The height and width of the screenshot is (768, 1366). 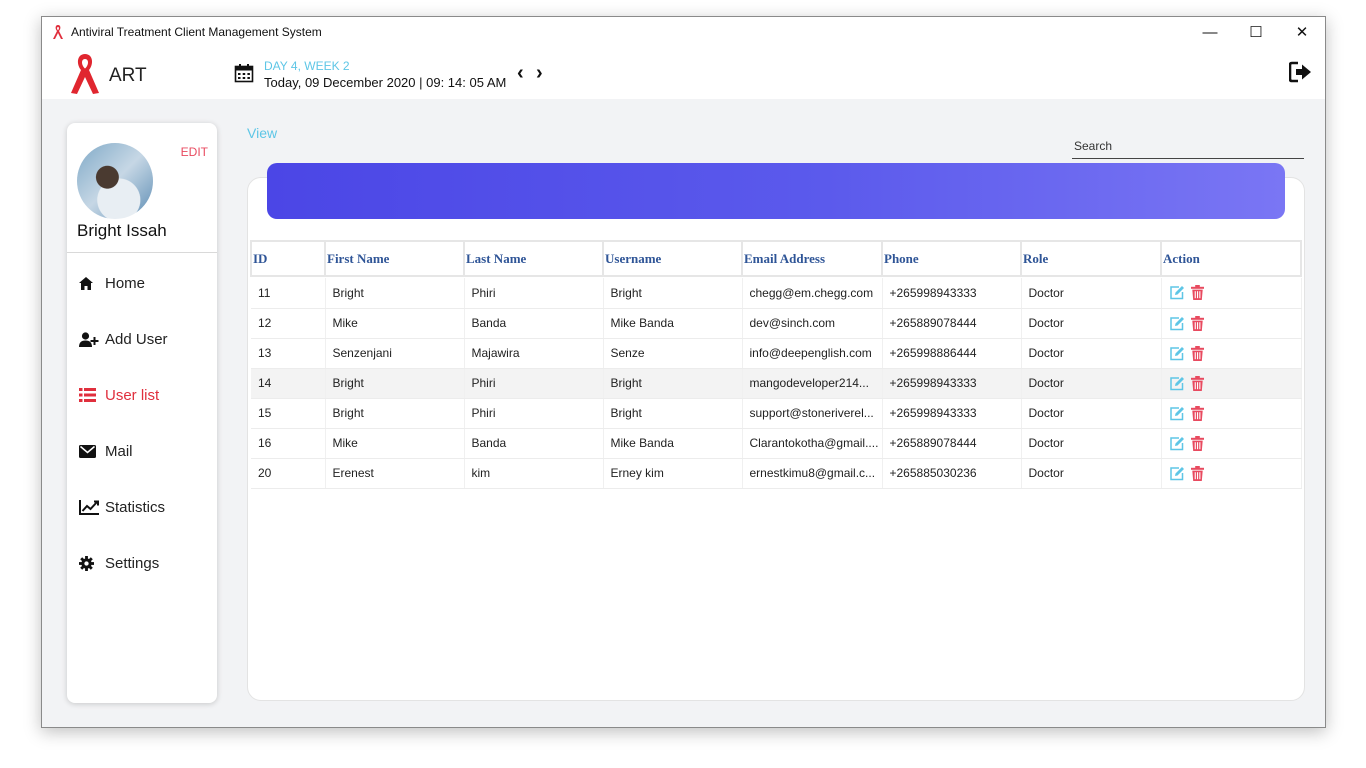 I want to click on sidebar-item-label: Home, so click(x=125, y=283).